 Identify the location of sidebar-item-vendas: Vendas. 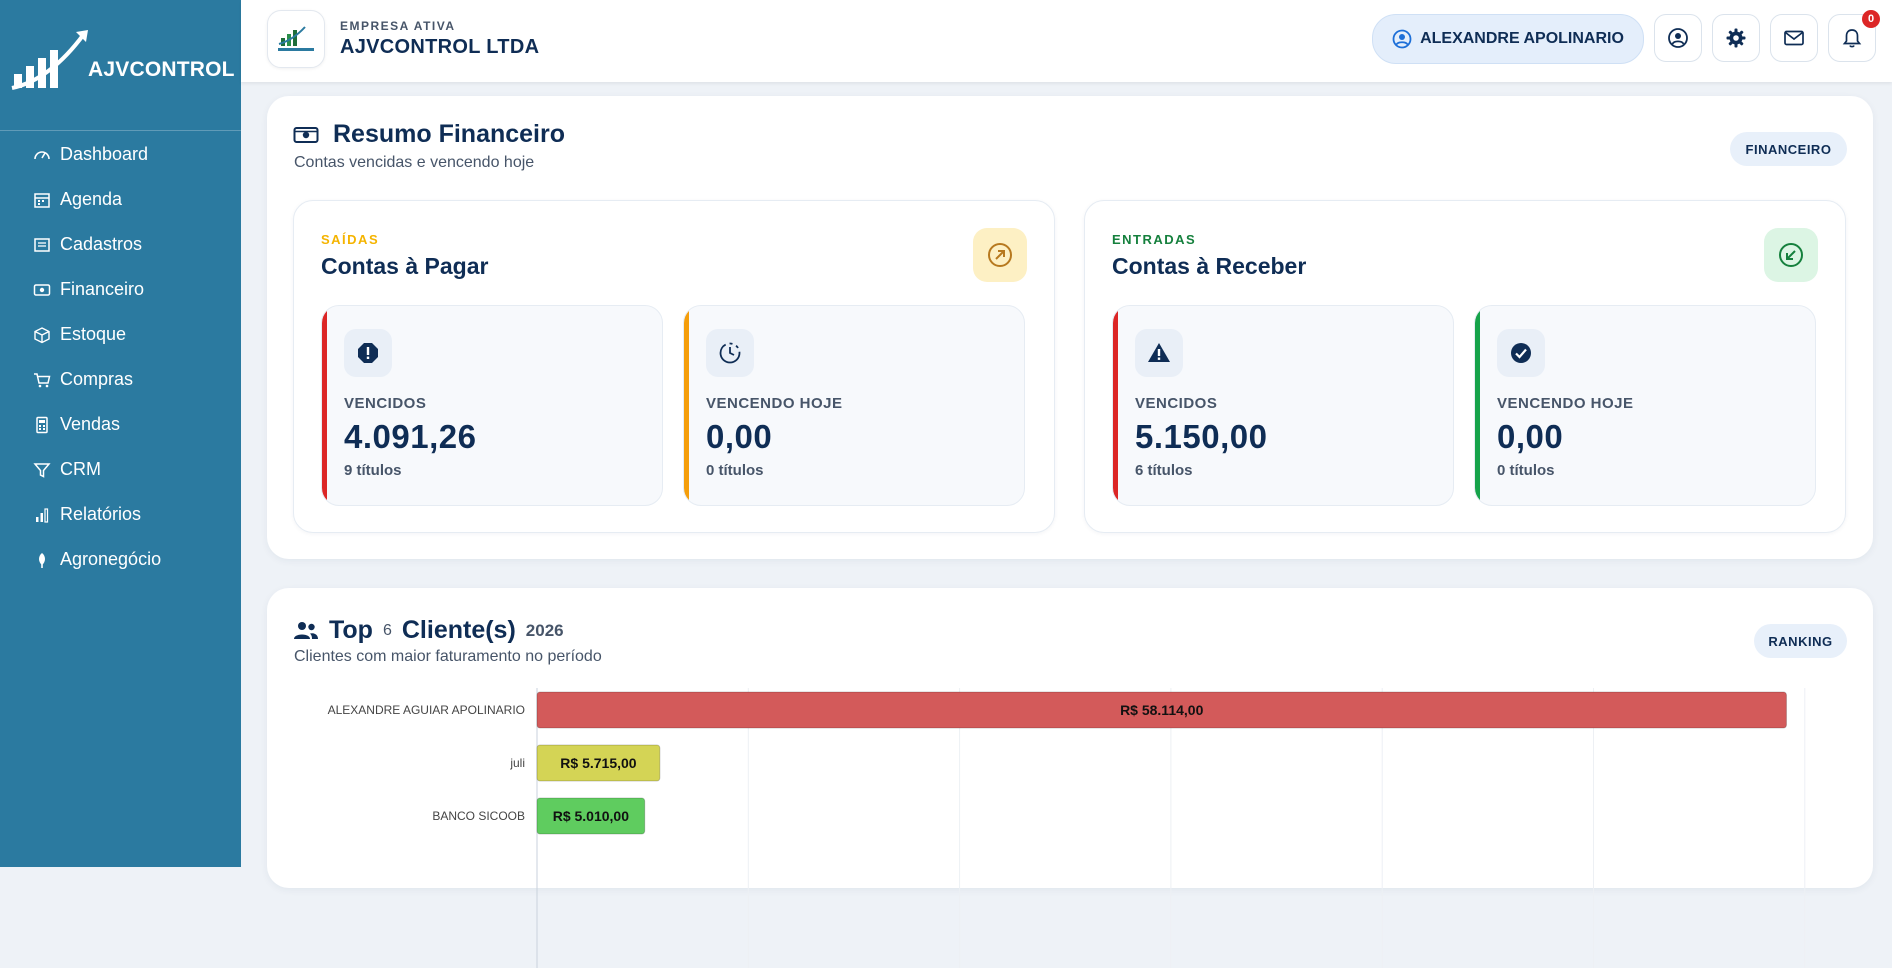
(120, 424).